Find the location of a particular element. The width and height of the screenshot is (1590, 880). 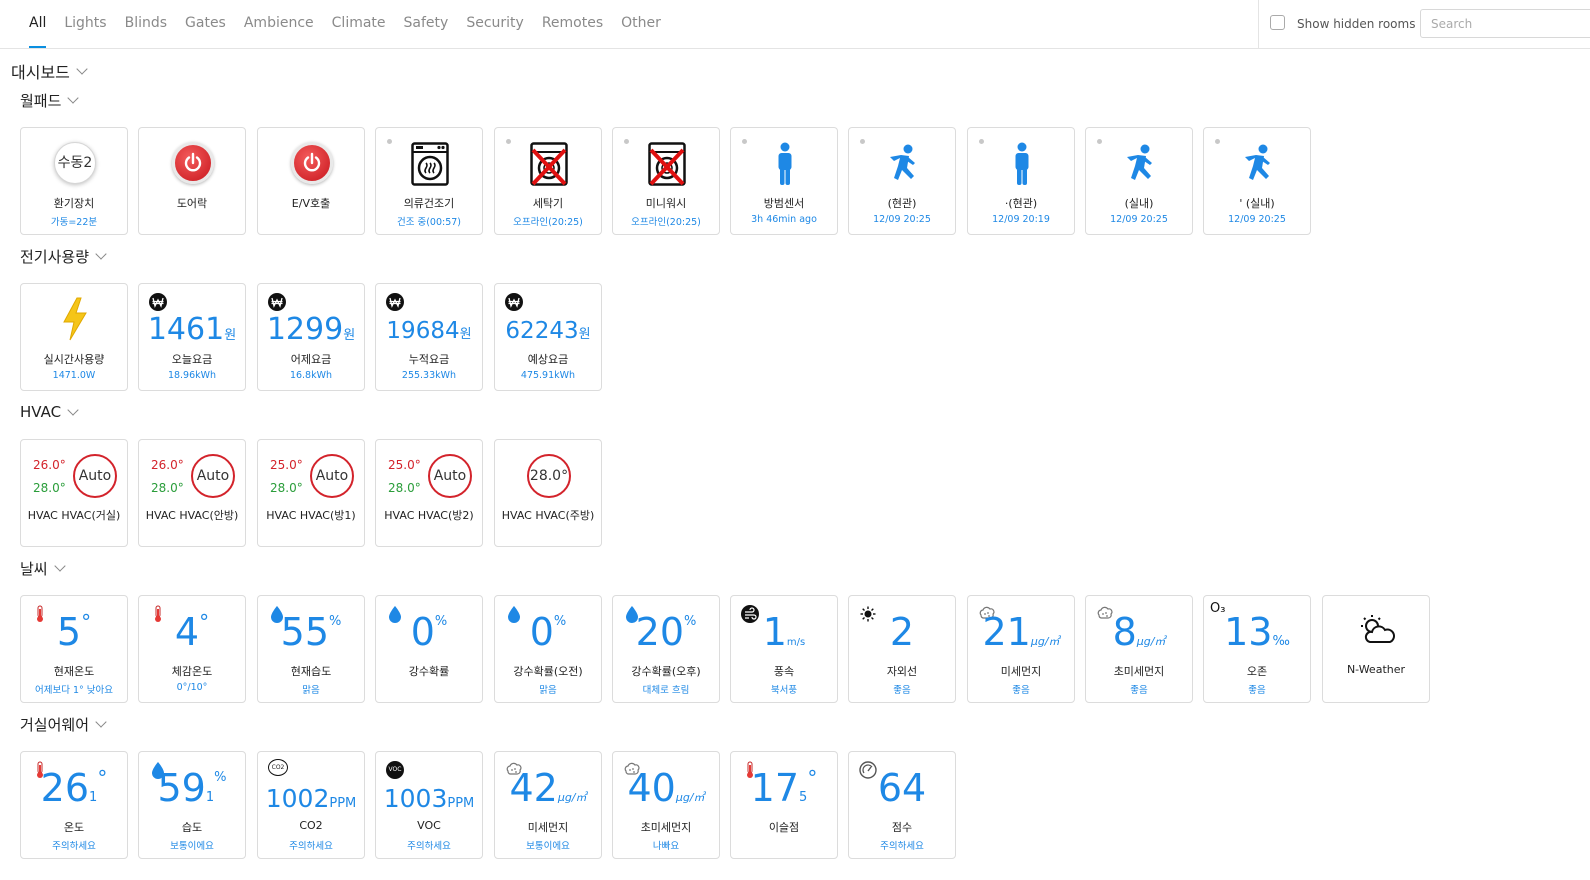

hvac-card-kitchen: 28.0° HVAC HVAC(주방) is located at coordinates (548, 493).